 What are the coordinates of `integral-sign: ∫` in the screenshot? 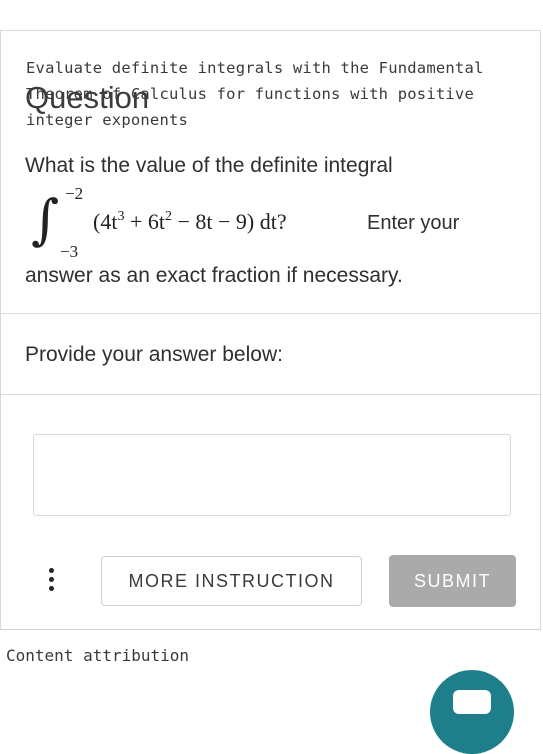 It's located at (45, 219).